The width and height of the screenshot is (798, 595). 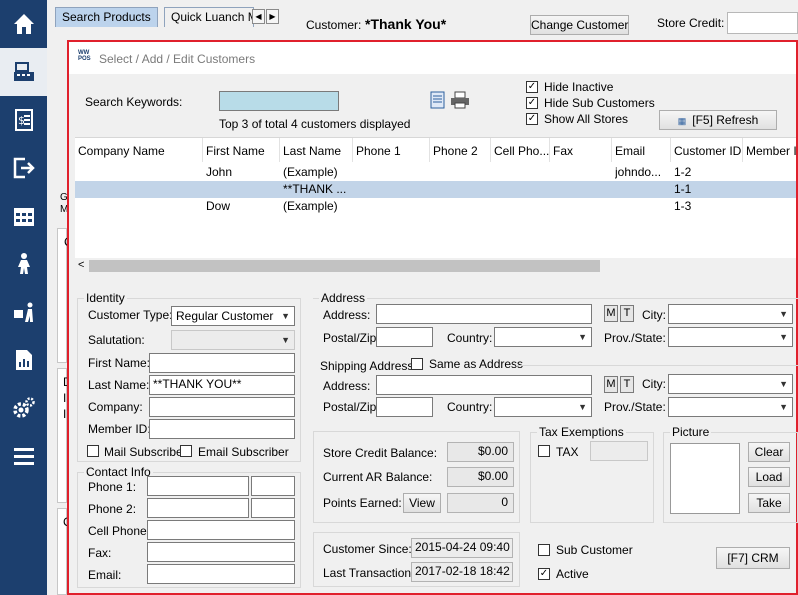 I want to click on ship-map-button: M, so click(x=611, y=384).